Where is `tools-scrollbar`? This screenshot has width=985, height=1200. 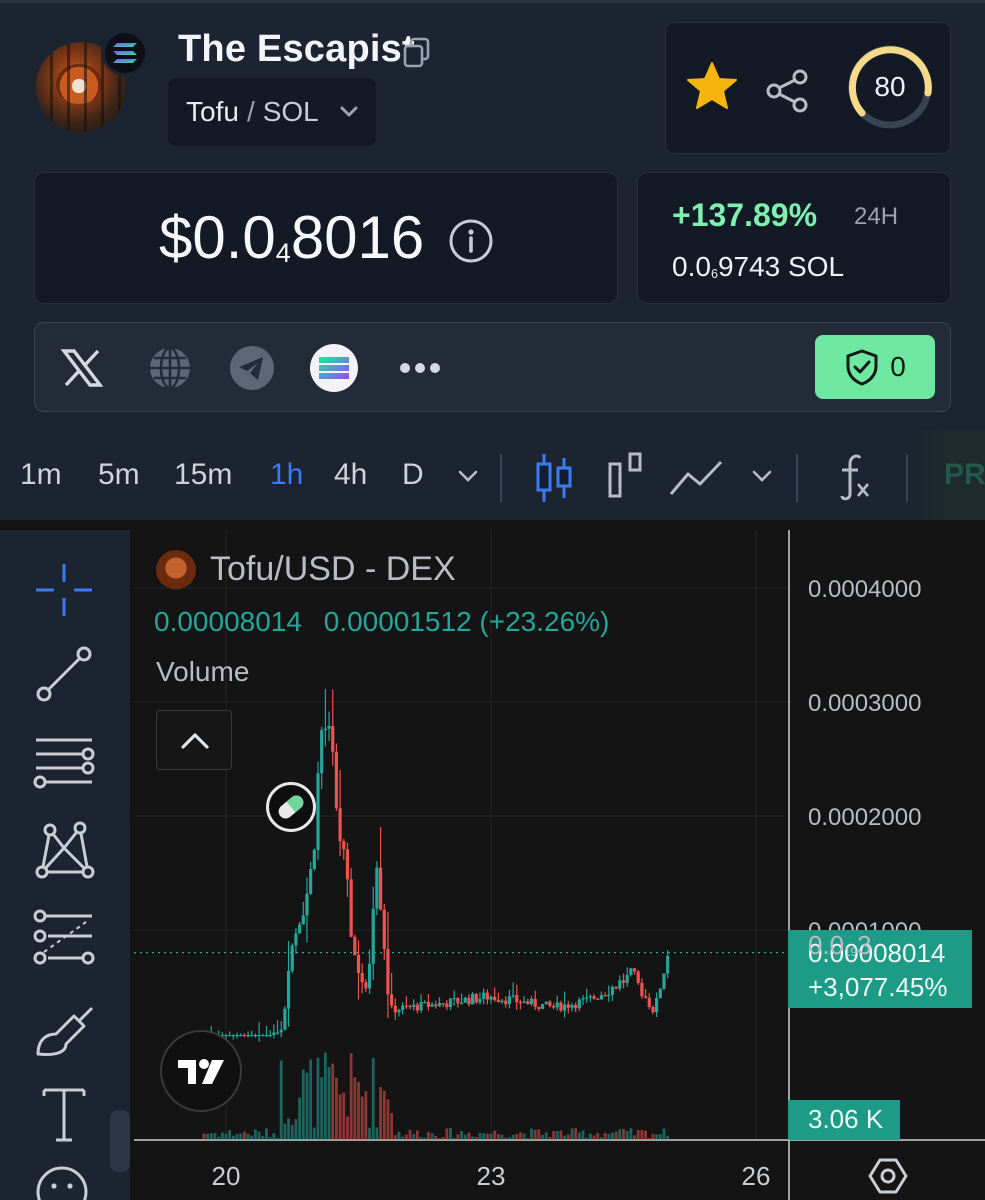 tools-scrollbar is located at coordinates (120, 1141).